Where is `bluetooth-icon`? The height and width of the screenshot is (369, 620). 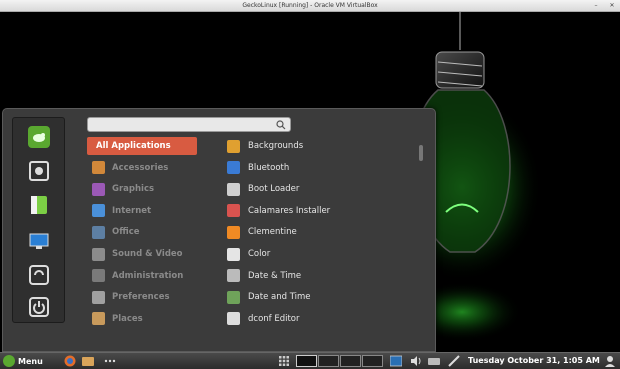 bluetooth-icon is located at coordinates (233, 168).